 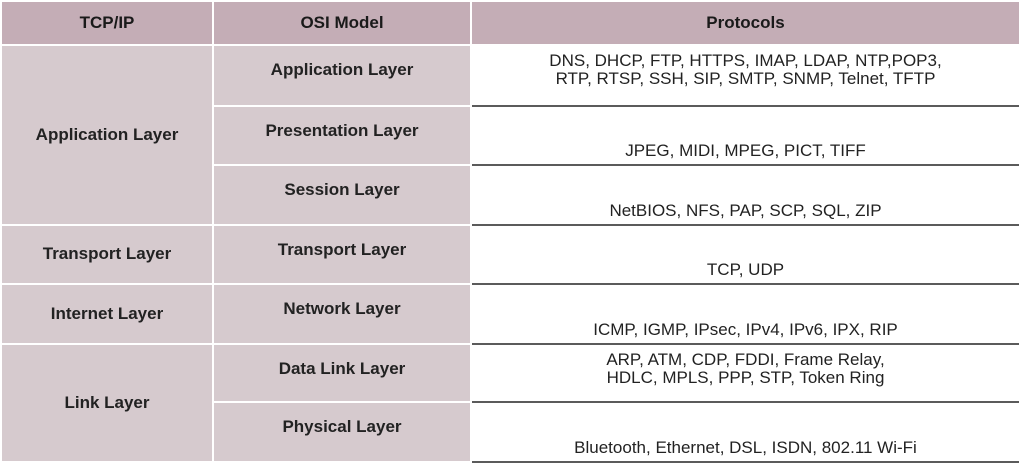 What do you see at coordinates (342, 195) in the screenshot?
I see `osi-layer-cell: Session Layer` at bounding box center [342, 195].